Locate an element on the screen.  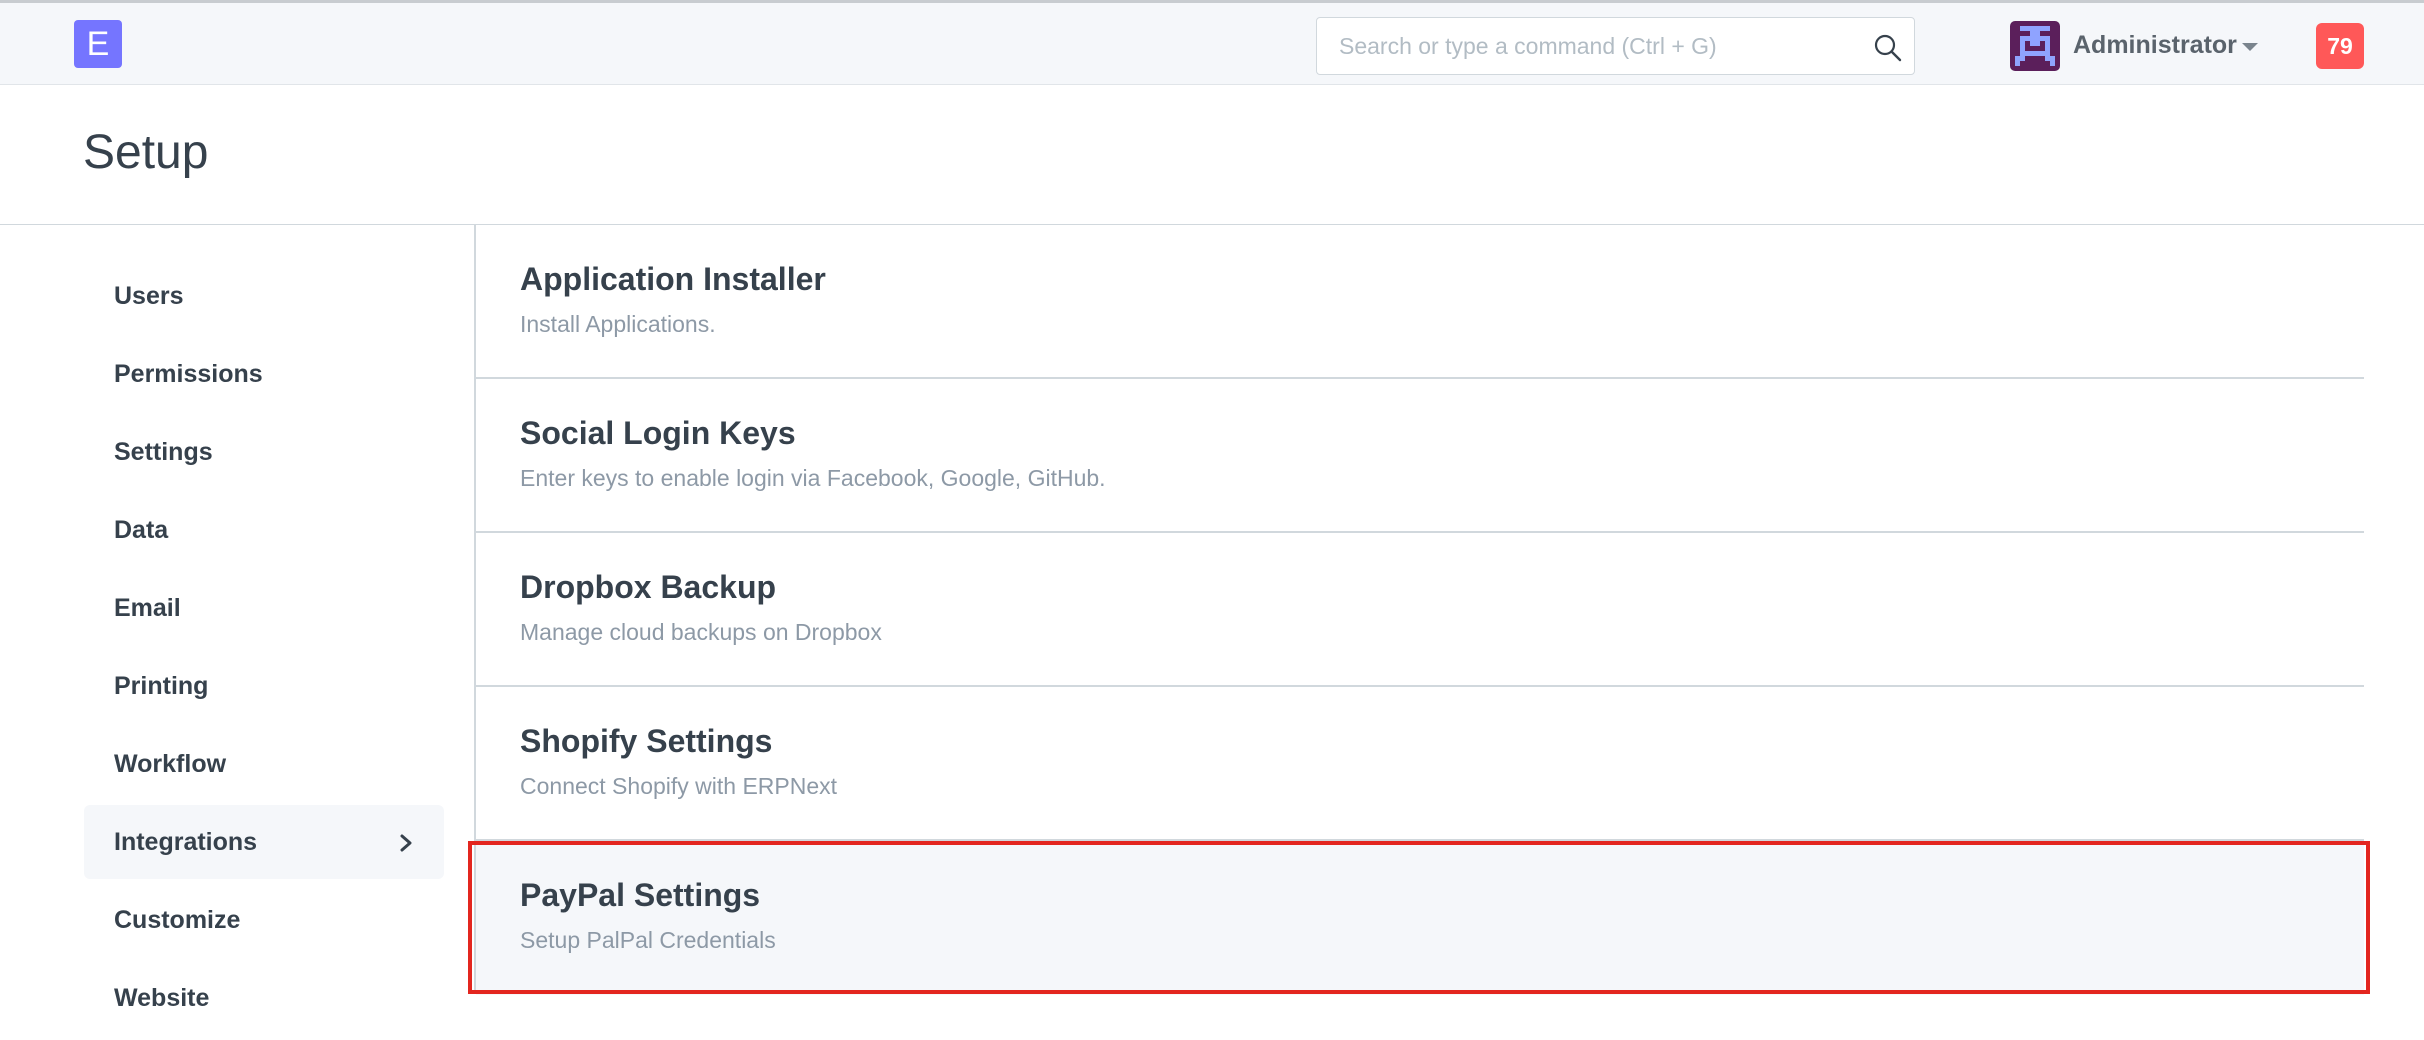
list-item-paypal-settings: PayPal Settings Setup PalPal Credentials is located at coordinates (1420, 918).